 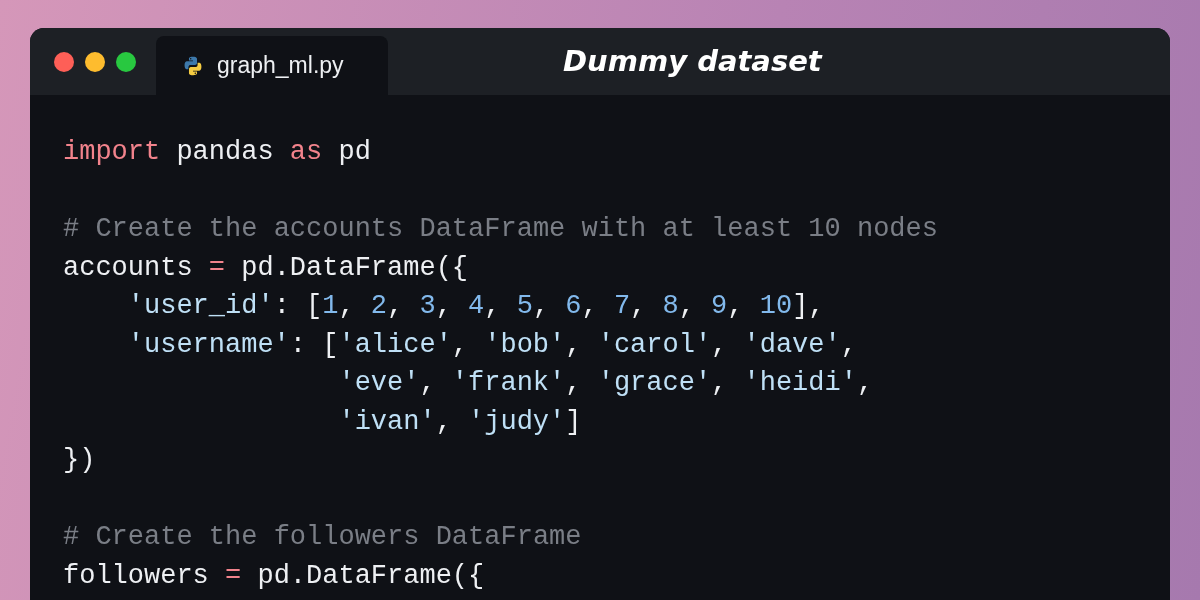 I want to click on code-line: 'ivan', 'judy'], so click(x=460, y=422).